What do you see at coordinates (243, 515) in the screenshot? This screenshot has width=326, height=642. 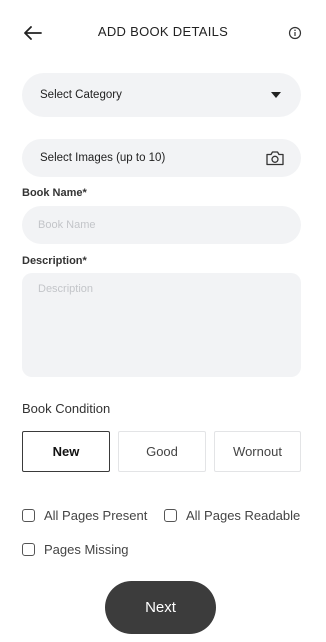 I see `all-pages-readable-label: All Pages Readable` at bounding box center [243, 515].